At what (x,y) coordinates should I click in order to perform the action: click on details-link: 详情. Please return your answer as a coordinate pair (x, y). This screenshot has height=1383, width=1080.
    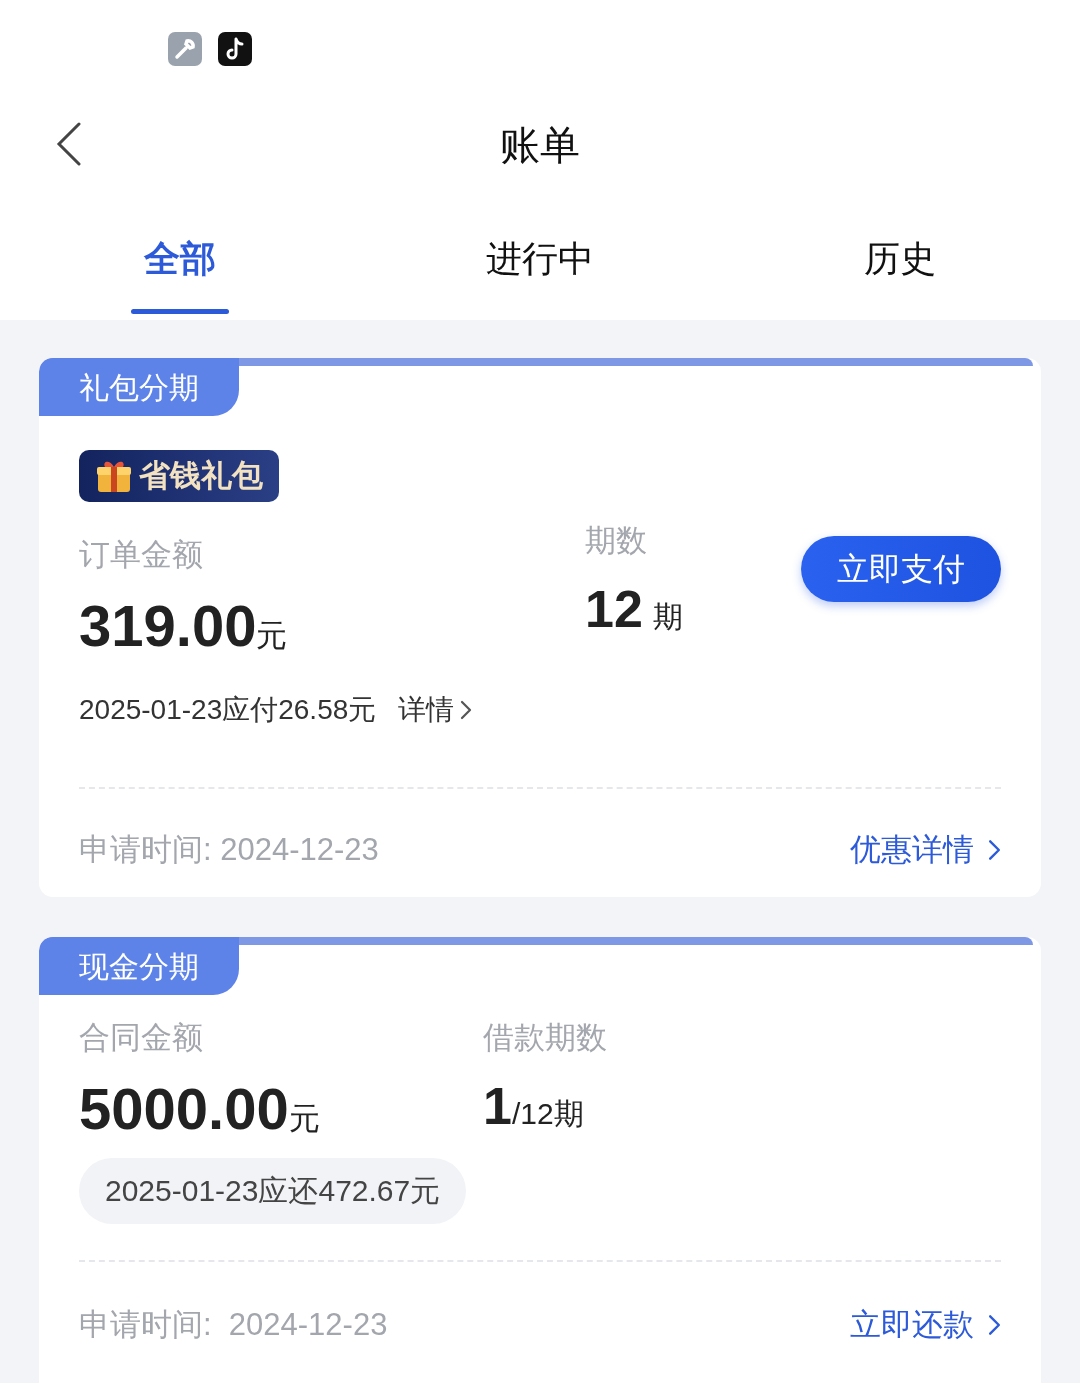
    Looking at the image, I should click on (435, 709).